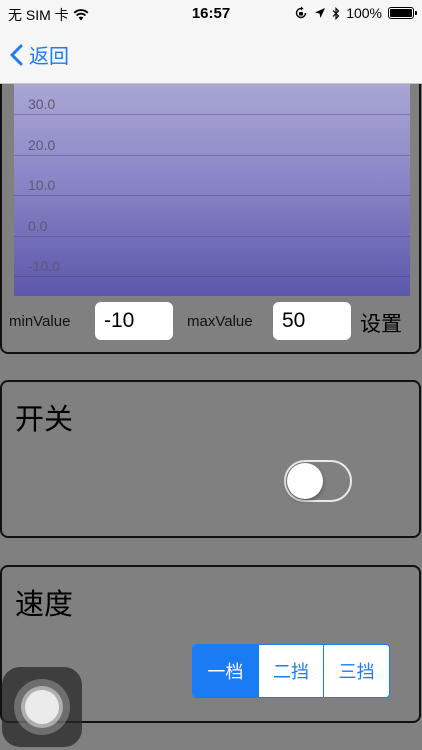 This screenshot has width=422, height=750. Describe the element at coordinates (38, 226) in the screenshot. I see `y-tick-label: 0.0` at that location.